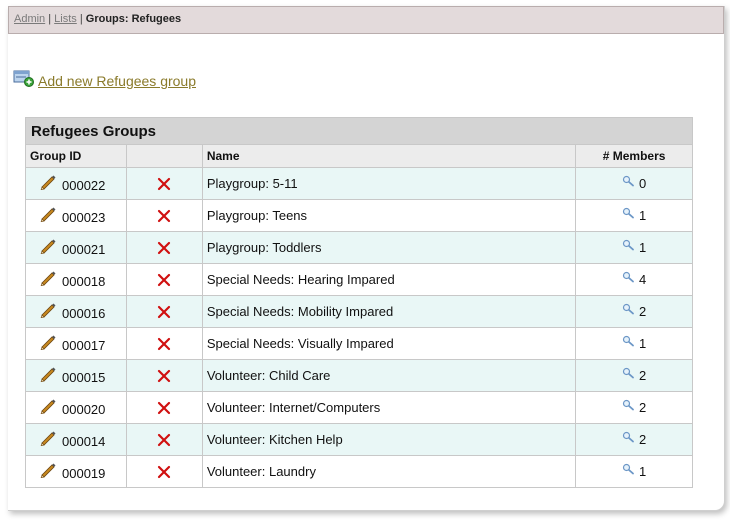 This screenshot has height=525, width=730. I want to click on group-id: 000023, so click(84, 217).